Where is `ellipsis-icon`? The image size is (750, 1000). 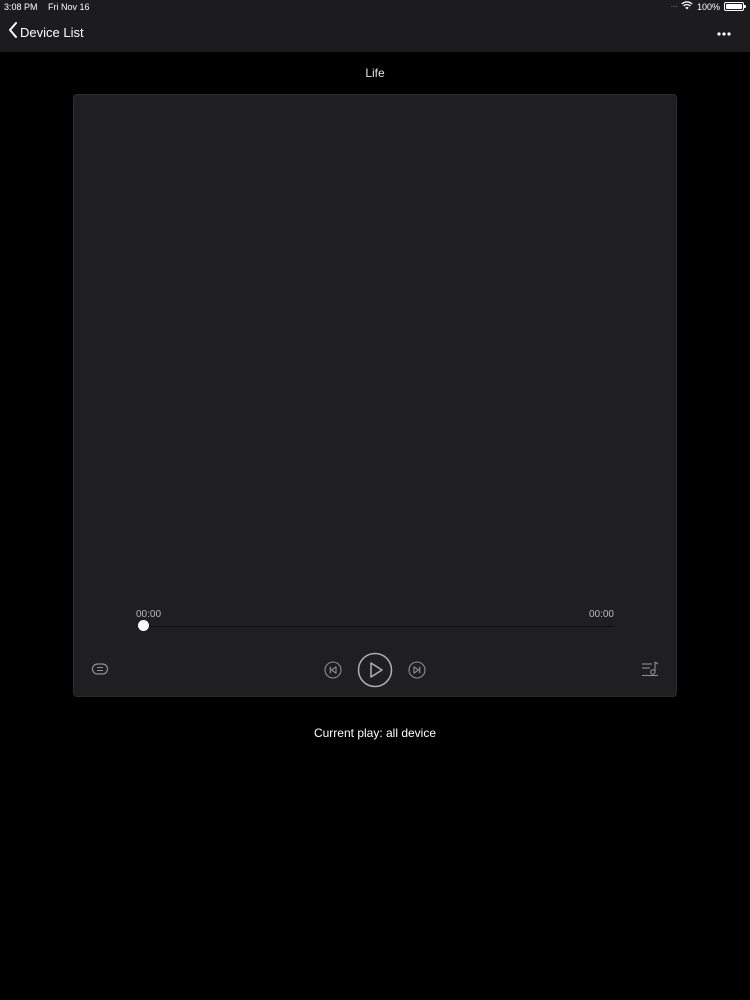 ellipsis-icon is located at coordinates (724, 32).